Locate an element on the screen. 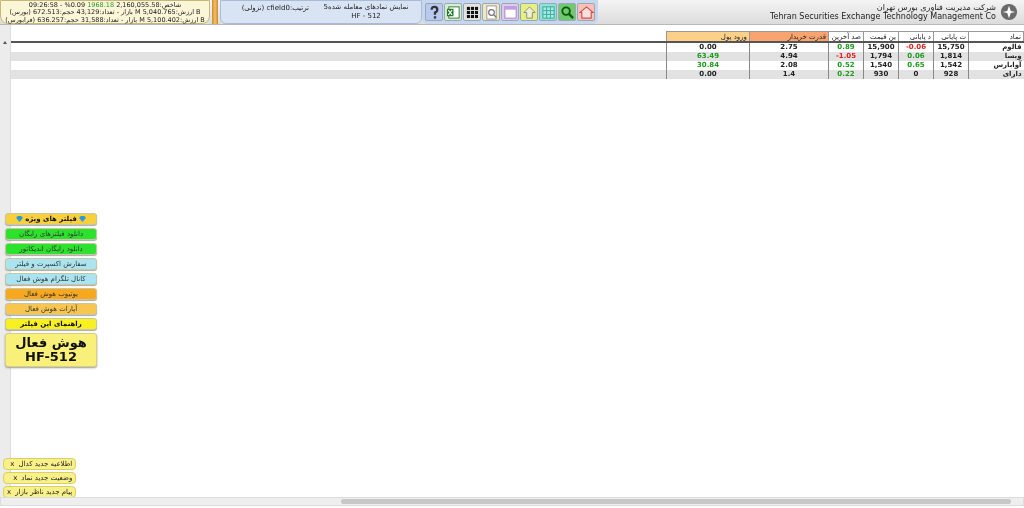  grid-button is located at coordinates (472, 12).